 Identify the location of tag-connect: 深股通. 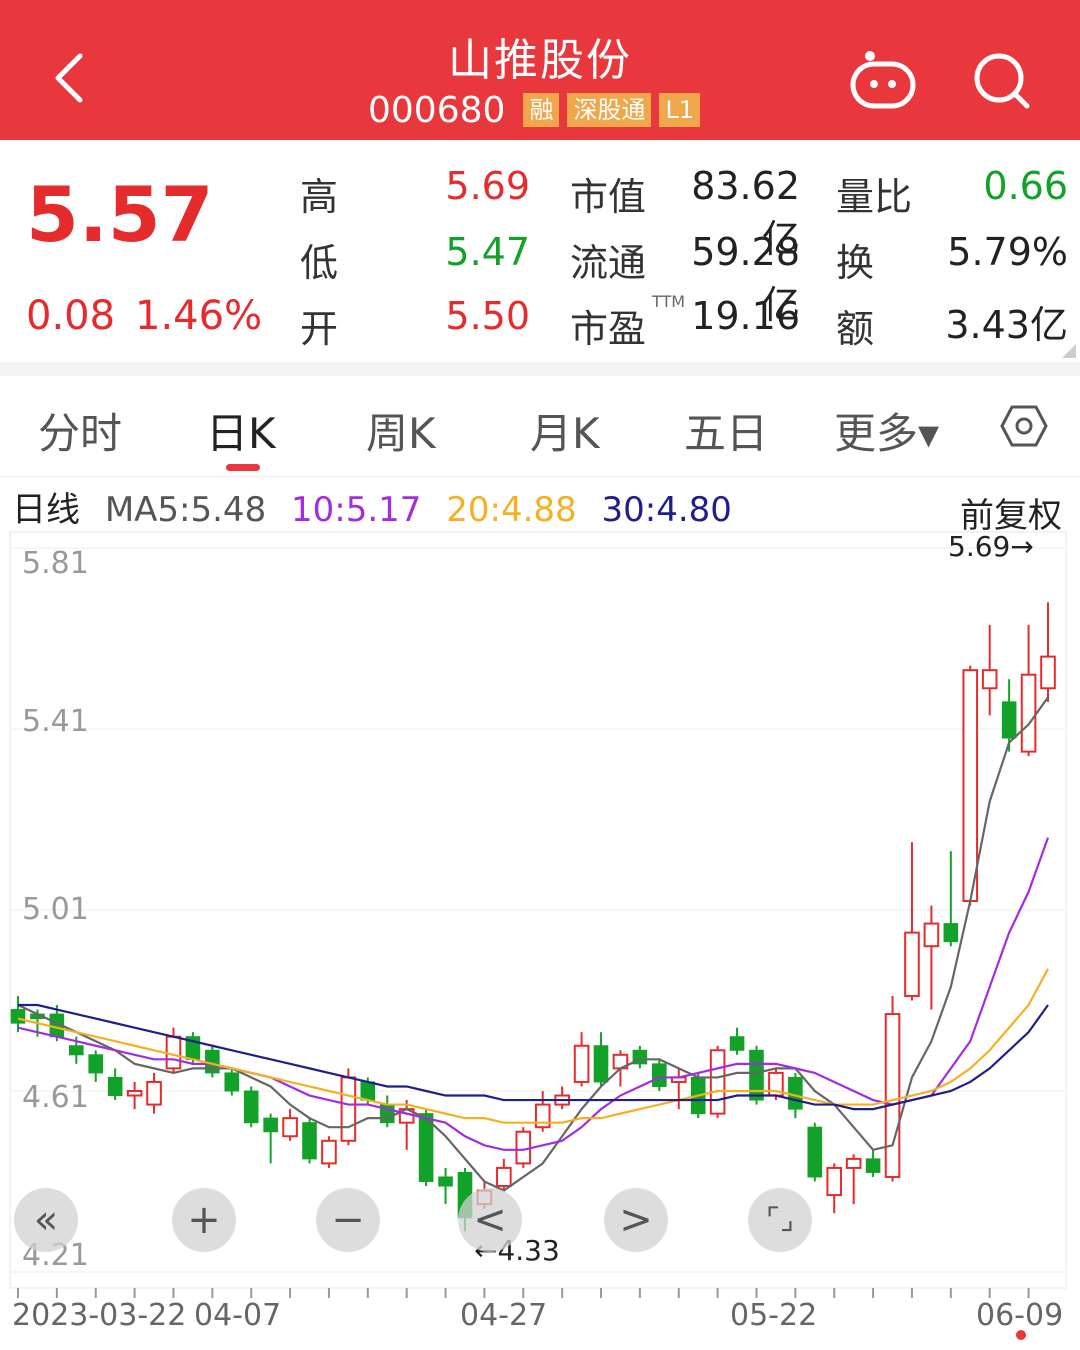
(609, 110).